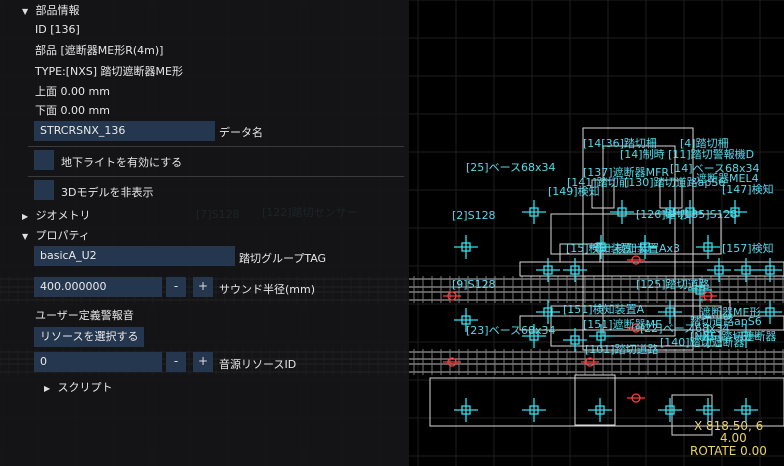 The image size is (784, 466). I want to click on section-part-info: ▼ 部品情報, so click(51, 10).